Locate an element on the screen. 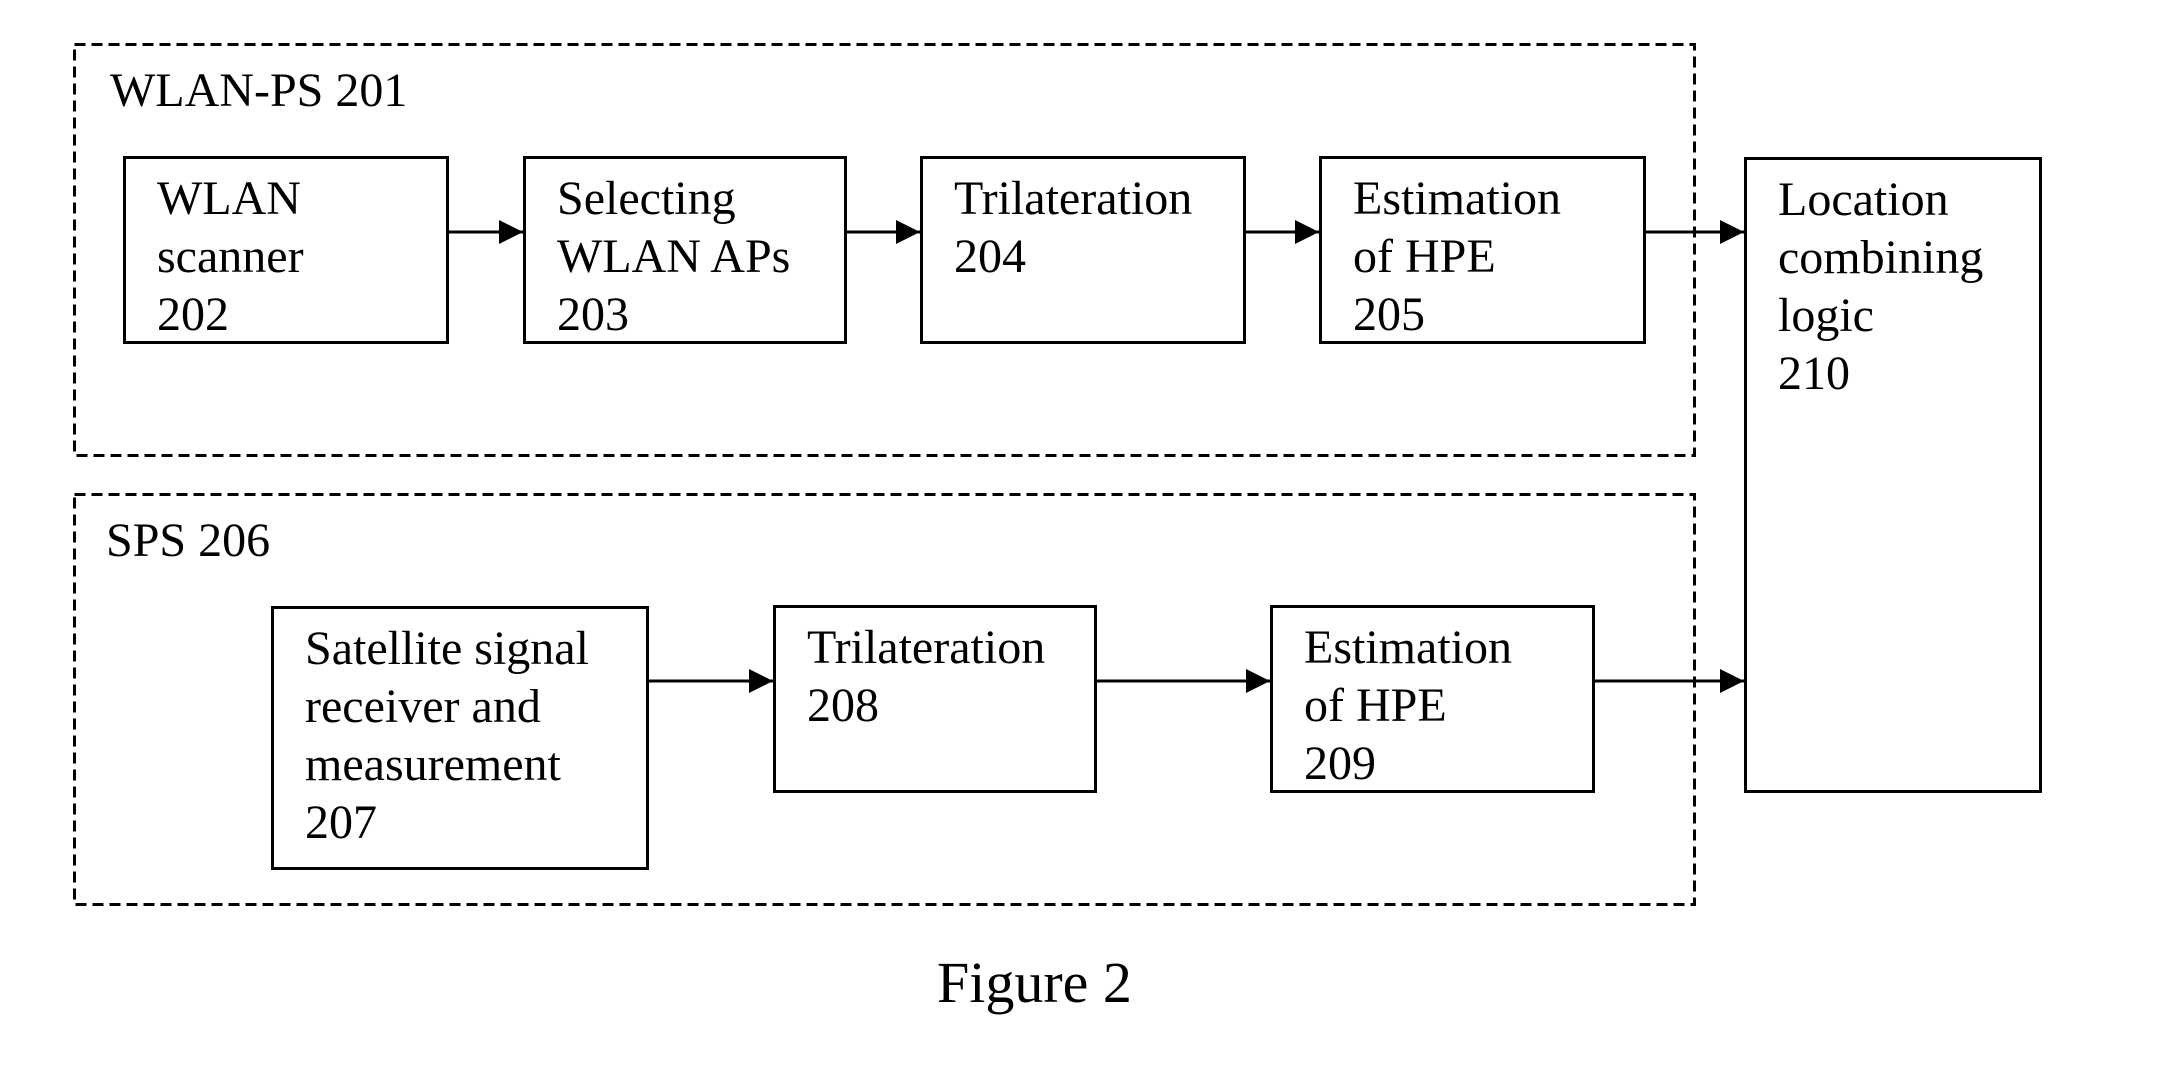 This screenshot has height=1079, width=2161. block-line: logic is located at coordinates (1826, 315).